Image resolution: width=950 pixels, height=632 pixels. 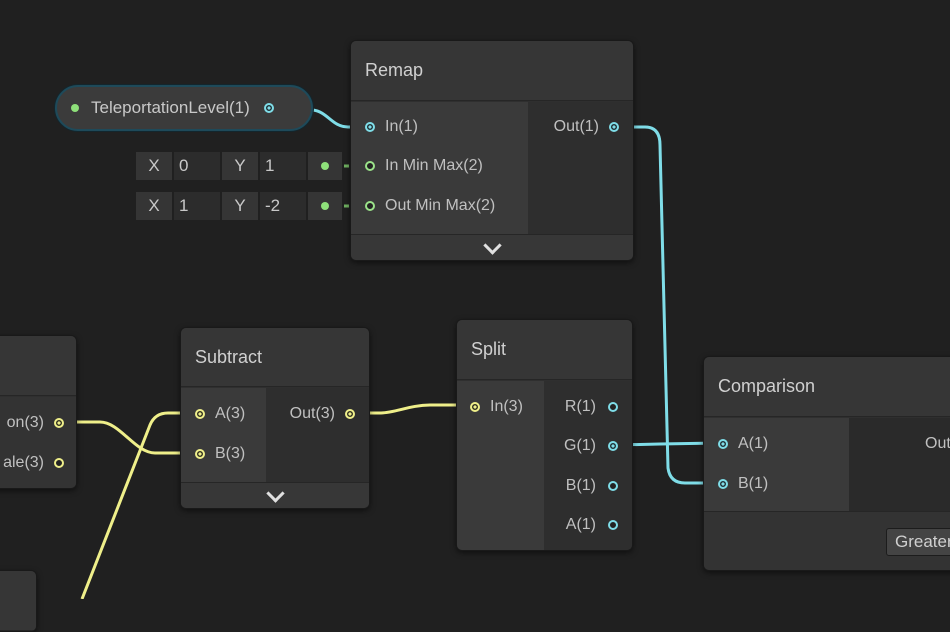 What do you see at coordinates (170, 107) in the screenshot?
I see `property-label: TeleportationLevel(1)` at bounding box center [170, 107].